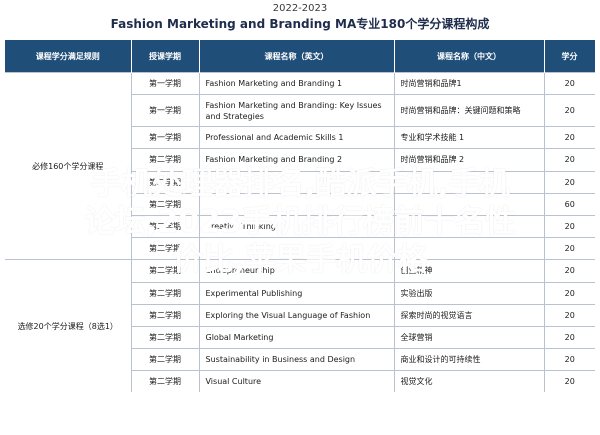  What do you see at coordinates (300, 260) in the screenshot?
I see `overlay-line-3: 价比,苹果手机价格` at bounding box center [300, 260].